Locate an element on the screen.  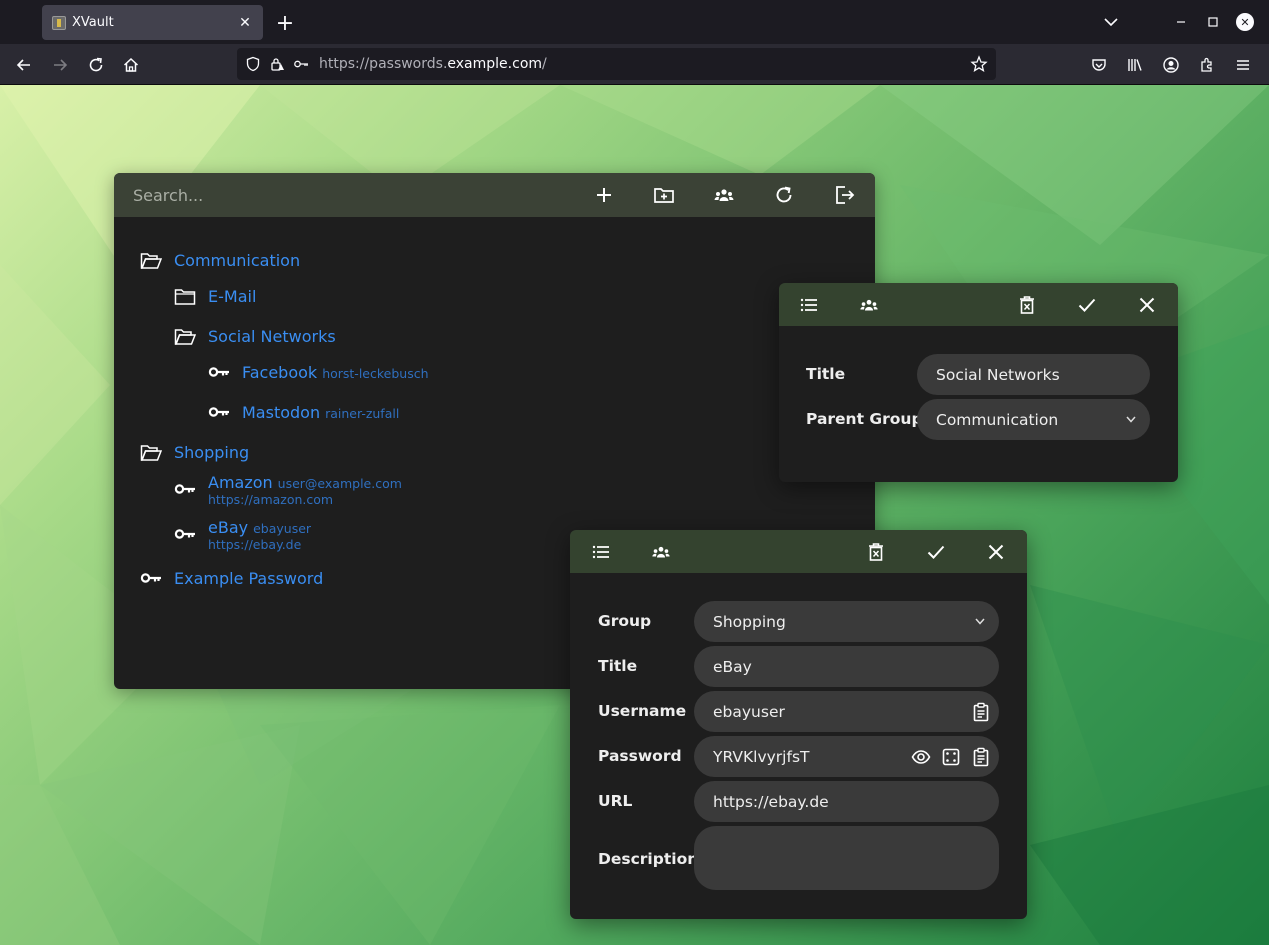
close-group-dialog-button is located at coordinates (1147, 305).